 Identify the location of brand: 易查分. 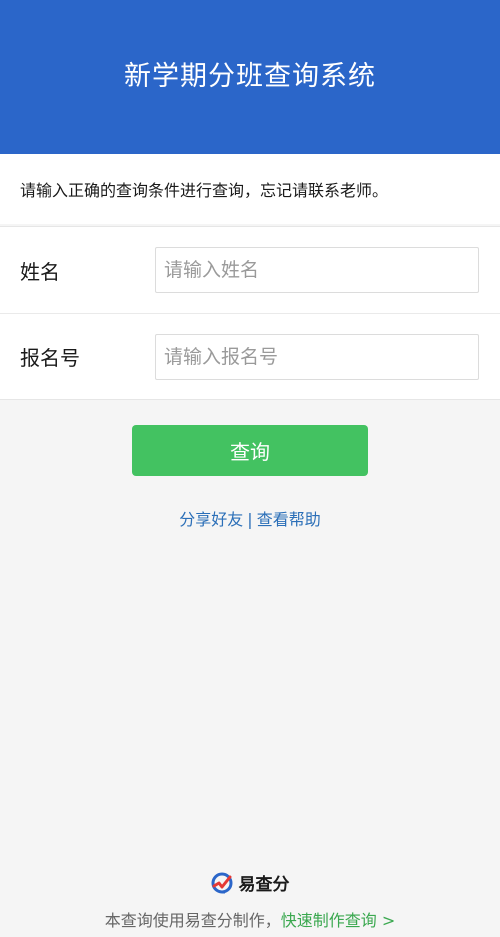
(250, 882).